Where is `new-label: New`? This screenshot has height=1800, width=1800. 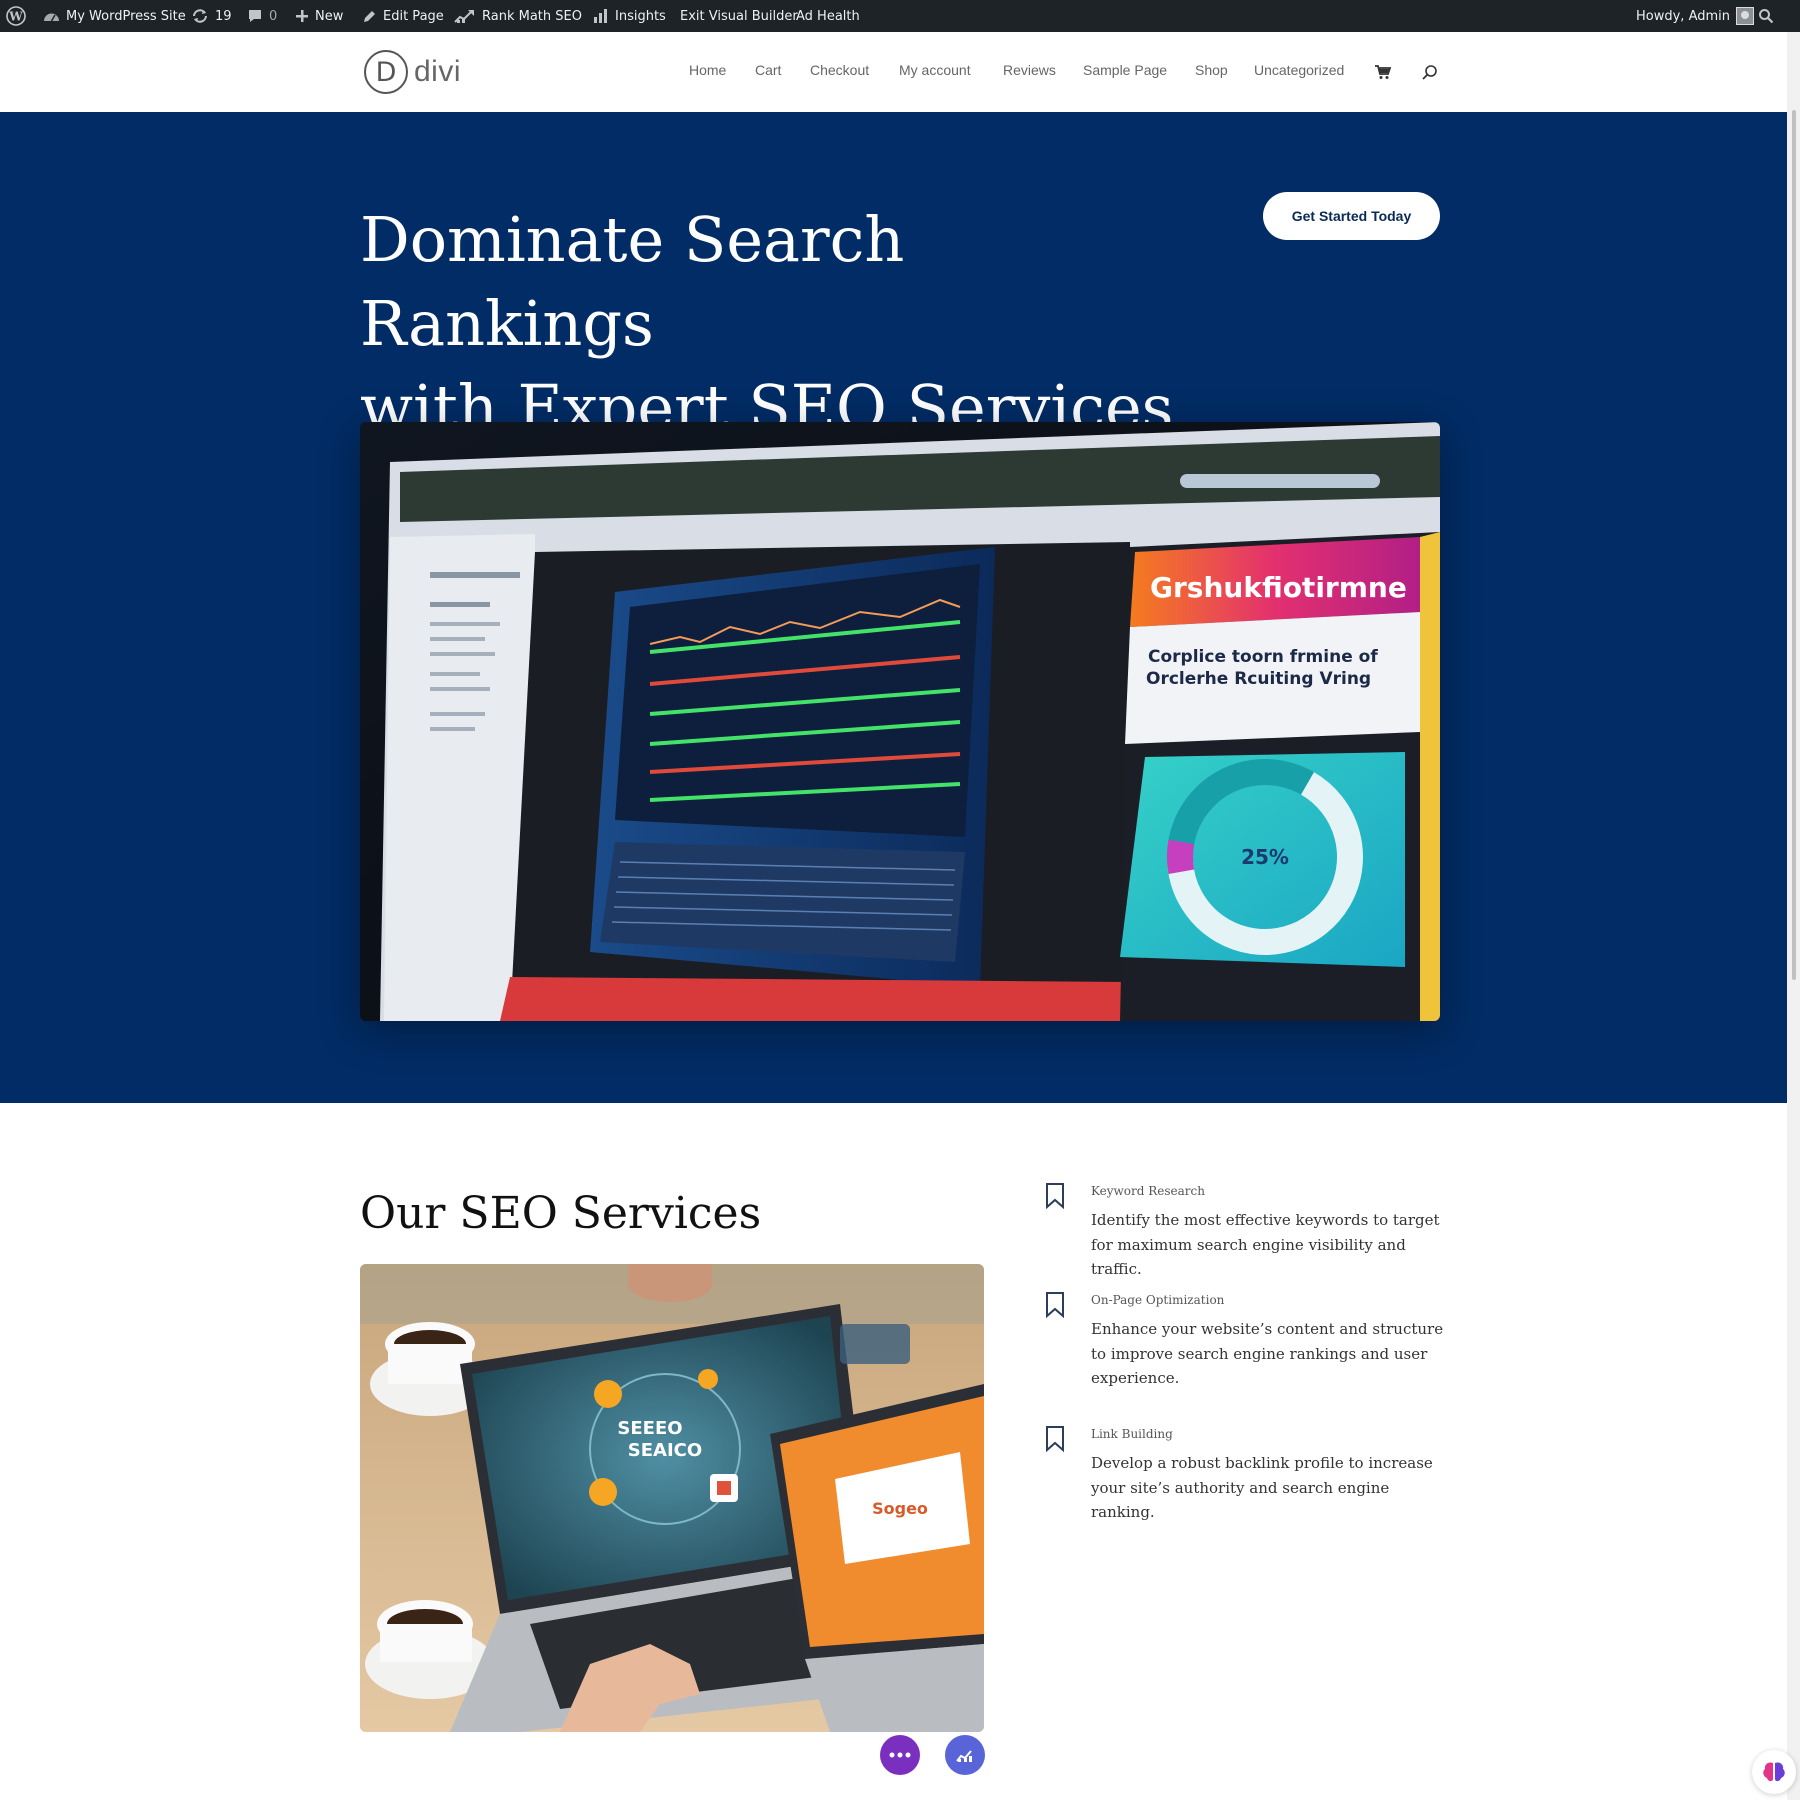 new-label: New is located at coordinates (329, 16).